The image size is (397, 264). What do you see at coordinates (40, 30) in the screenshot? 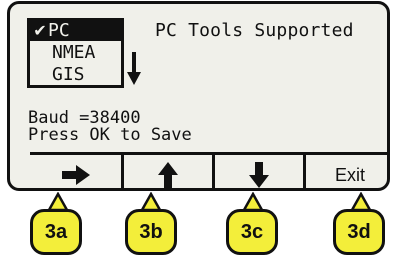
I see `check-icon: ✔` at bounding box center [40, 30].